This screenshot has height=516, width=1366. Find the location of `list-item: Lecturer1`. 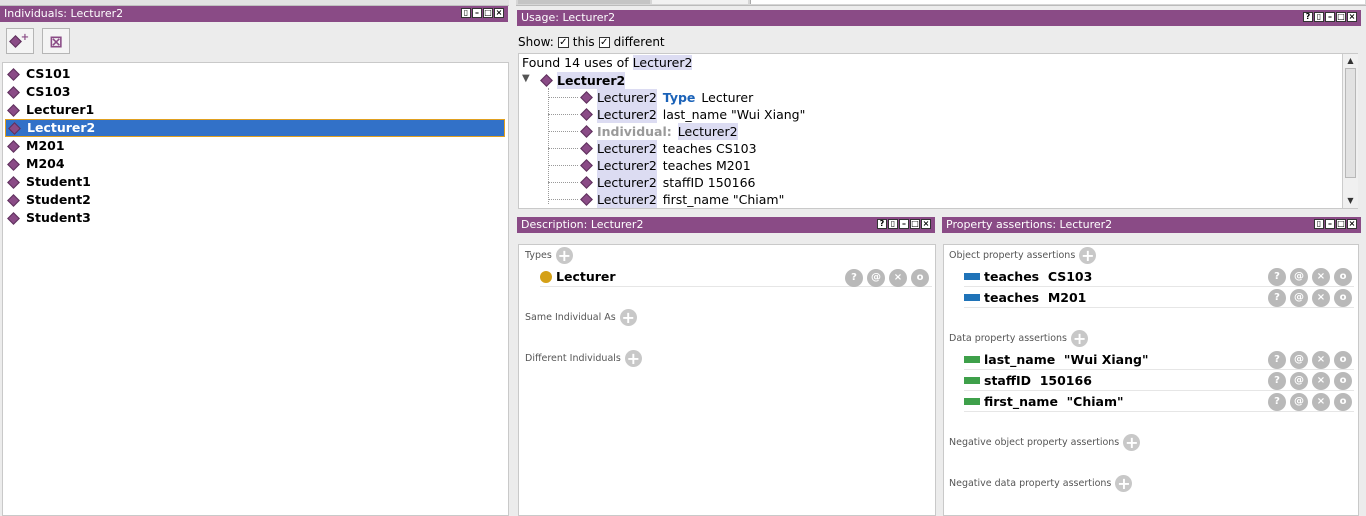

list-item: Lecturer1 is located at coordinates (255, 110).